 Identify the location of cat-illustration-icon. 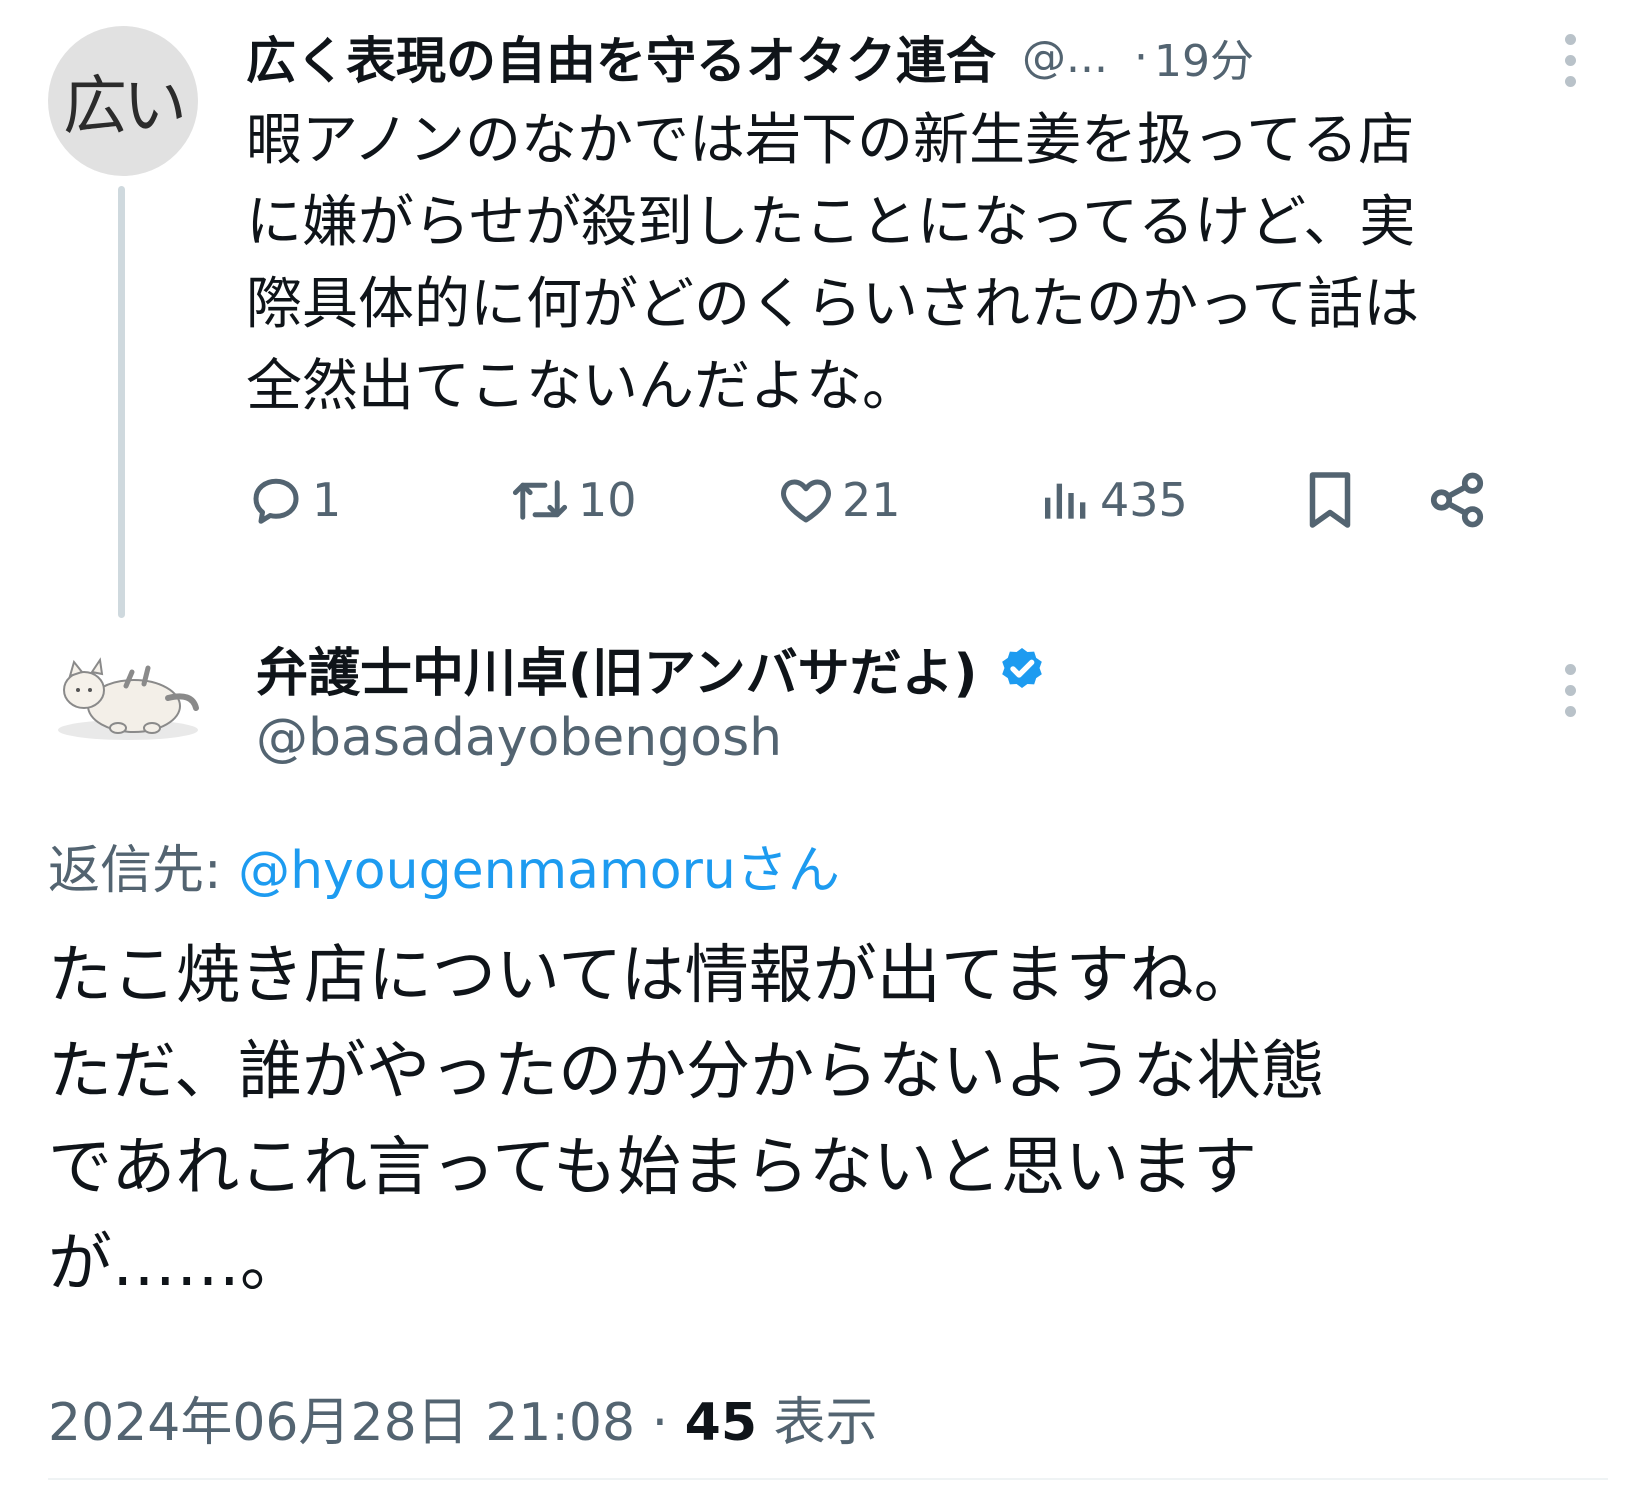
(128, 698).